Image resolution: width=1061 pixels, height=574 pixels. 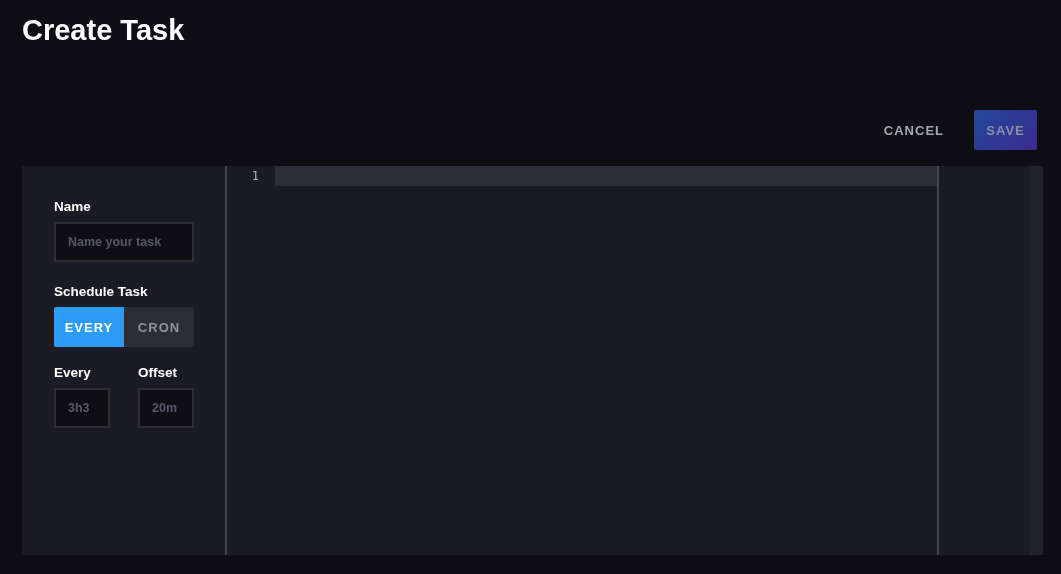 What do you see at coordinates (89, 327) in the screenshot?
I see `schedule-tab: EVERY` at bounding box center [89, 327].